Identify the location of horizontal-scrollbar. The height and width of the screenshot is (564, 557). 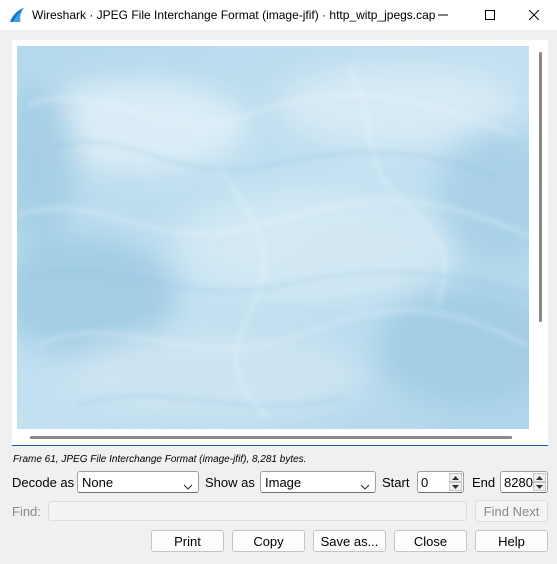
(271, 437).